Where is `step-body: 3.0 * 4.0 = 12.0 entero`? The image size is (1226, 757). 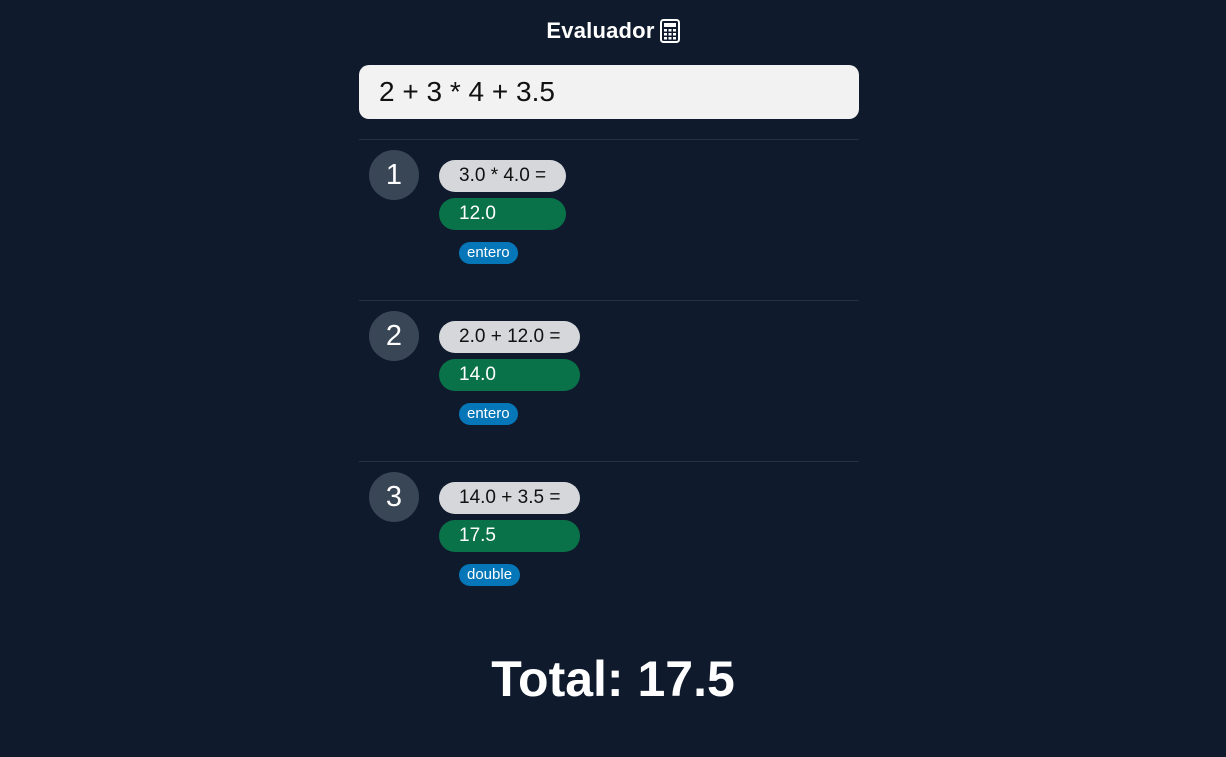 step-body: 3.0 * 4.0 = 12.0 entero is located at coordinates (503, 212).